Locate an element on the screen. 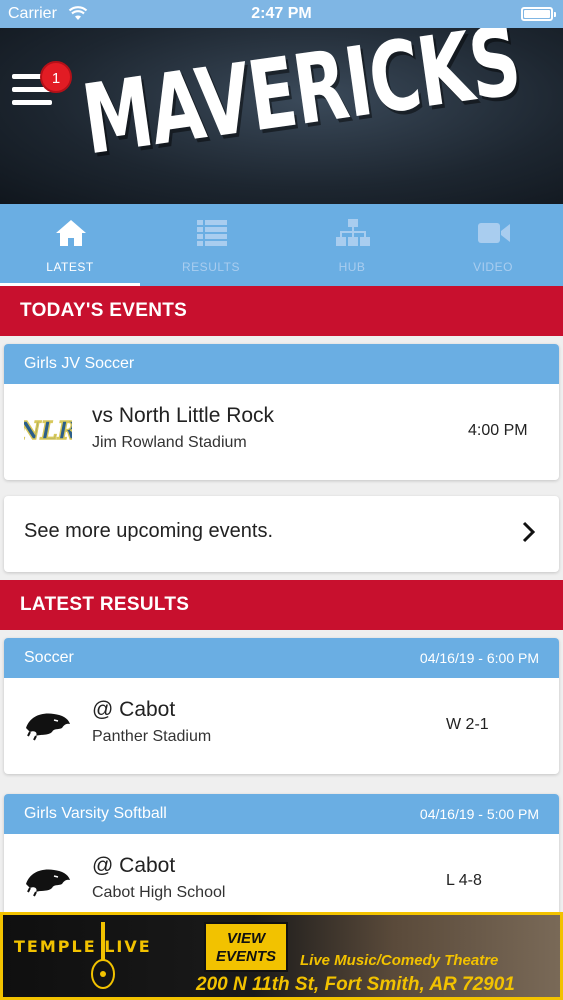 This screenshot has height=1000, width=563. tab-label: LATEST is located at coordinates (70, 267).